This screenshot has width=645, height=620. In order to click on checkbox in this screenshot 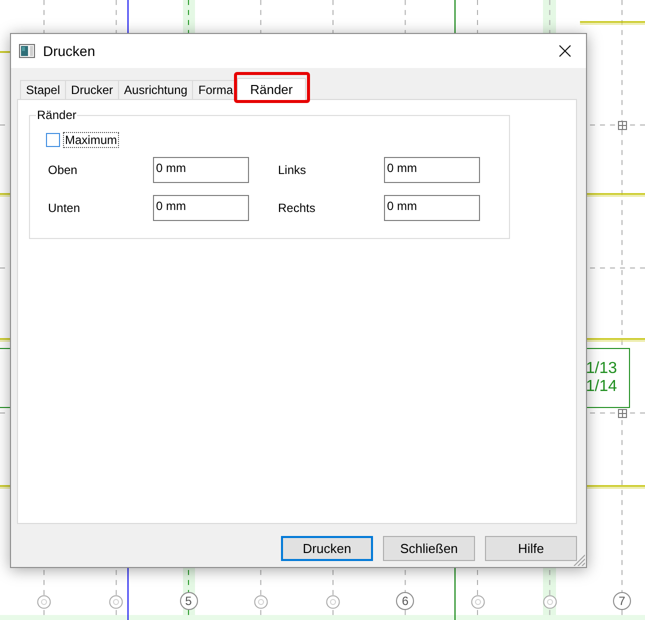, I will do `click(53, 139)`.